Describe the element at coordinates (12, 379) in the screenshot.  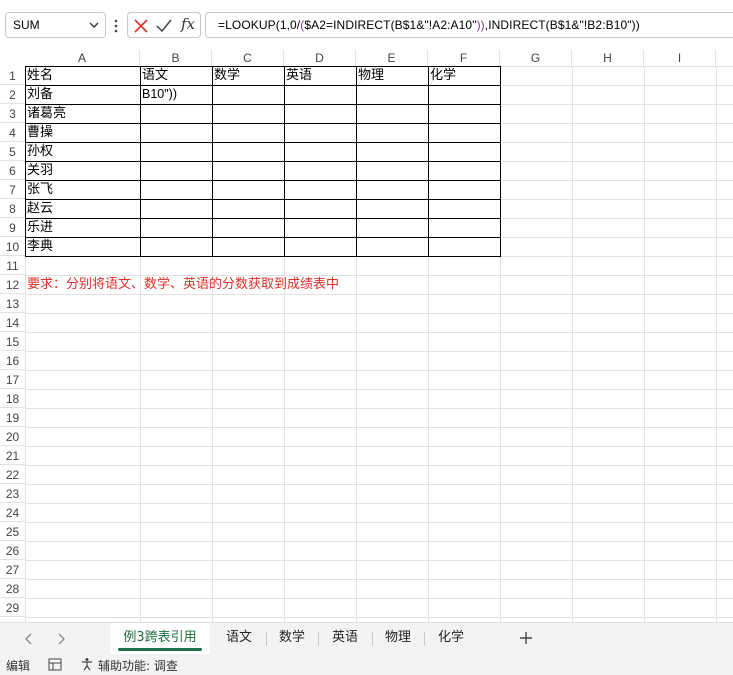
I see `row-header: 17` at that location.